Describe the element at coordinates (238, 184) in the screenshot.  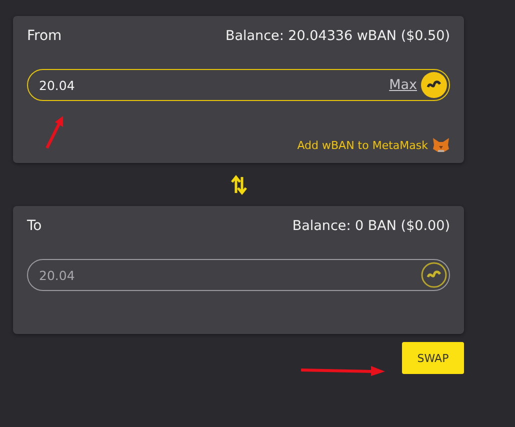
I see `swap-direction-icon` at that location.